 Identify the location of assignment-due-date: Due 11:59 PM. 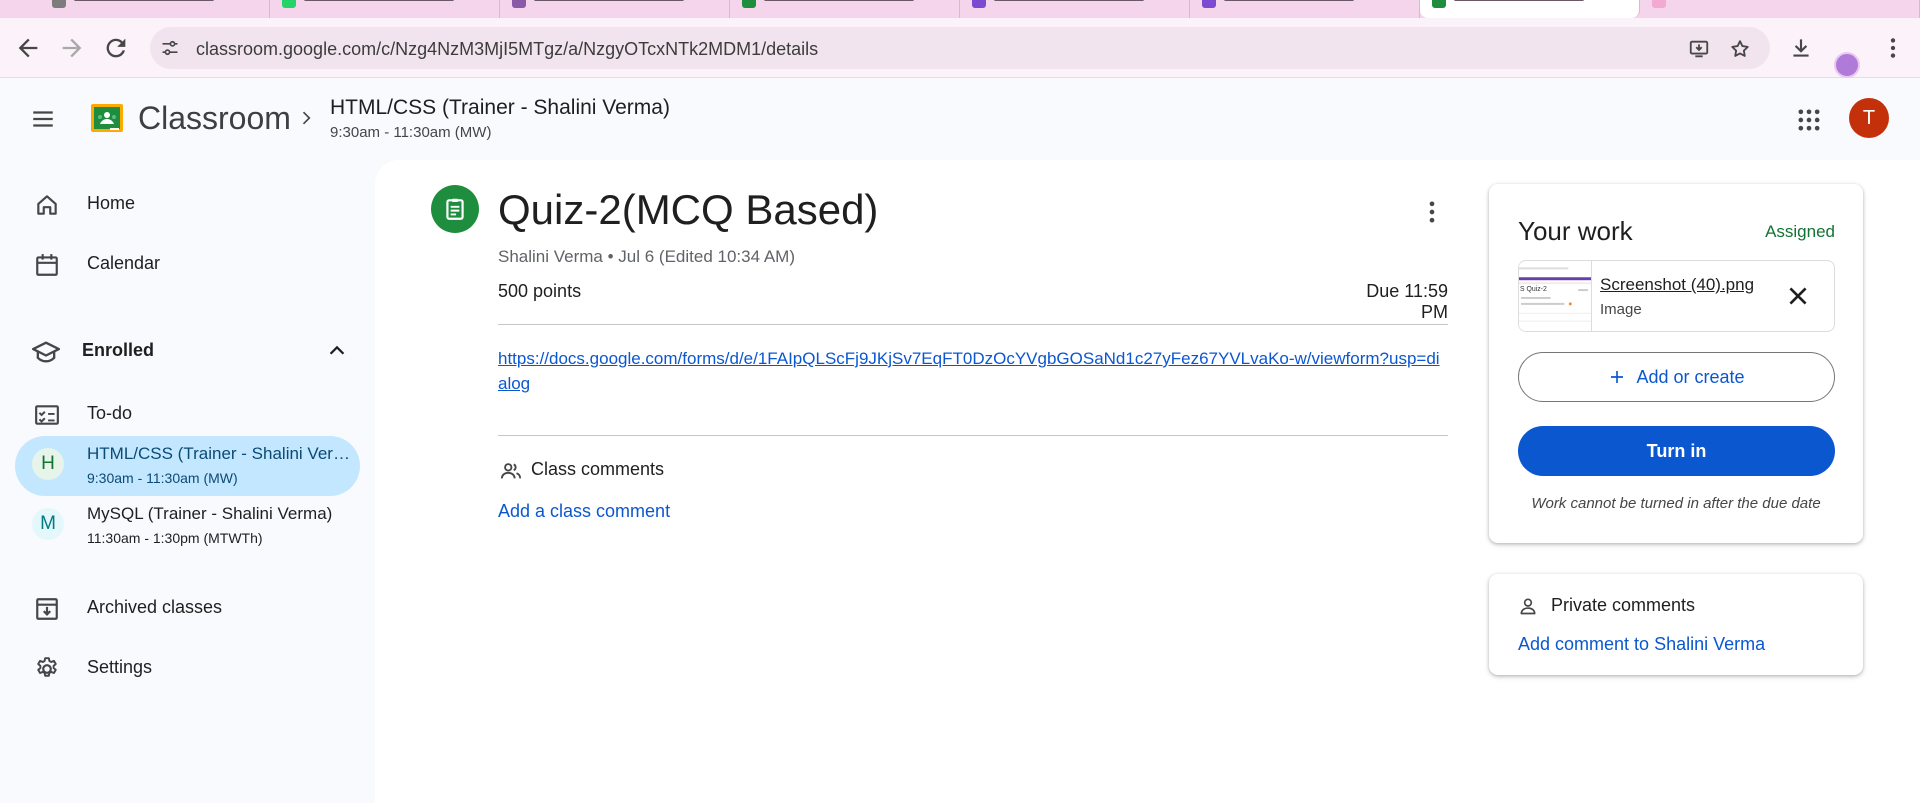
(1407, 301).